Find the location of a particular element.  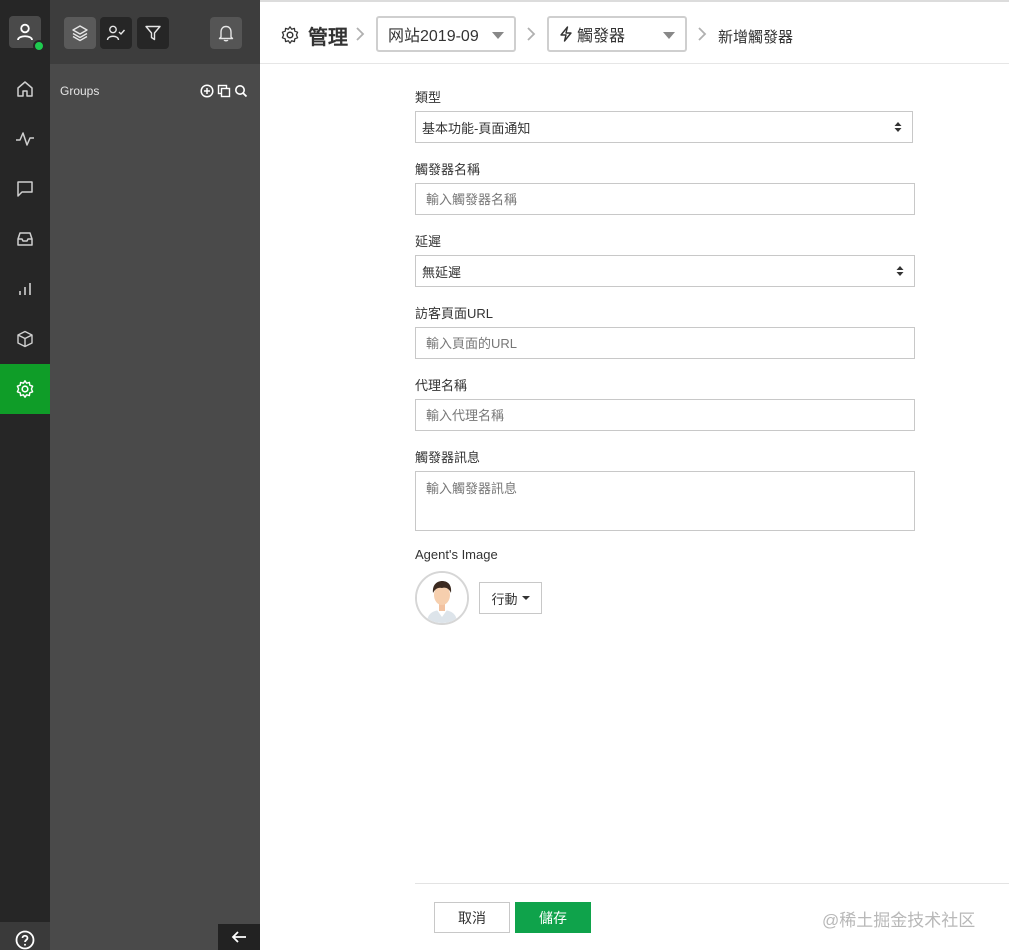

rail-item-settings is located at coordinates (25, 389).